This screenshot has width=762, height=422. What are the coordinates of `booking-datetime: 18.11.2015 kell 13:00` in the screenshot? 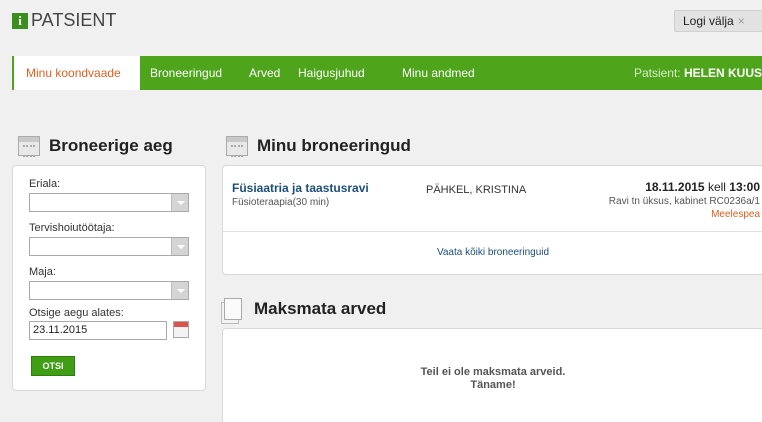 It's located at (702, 187).